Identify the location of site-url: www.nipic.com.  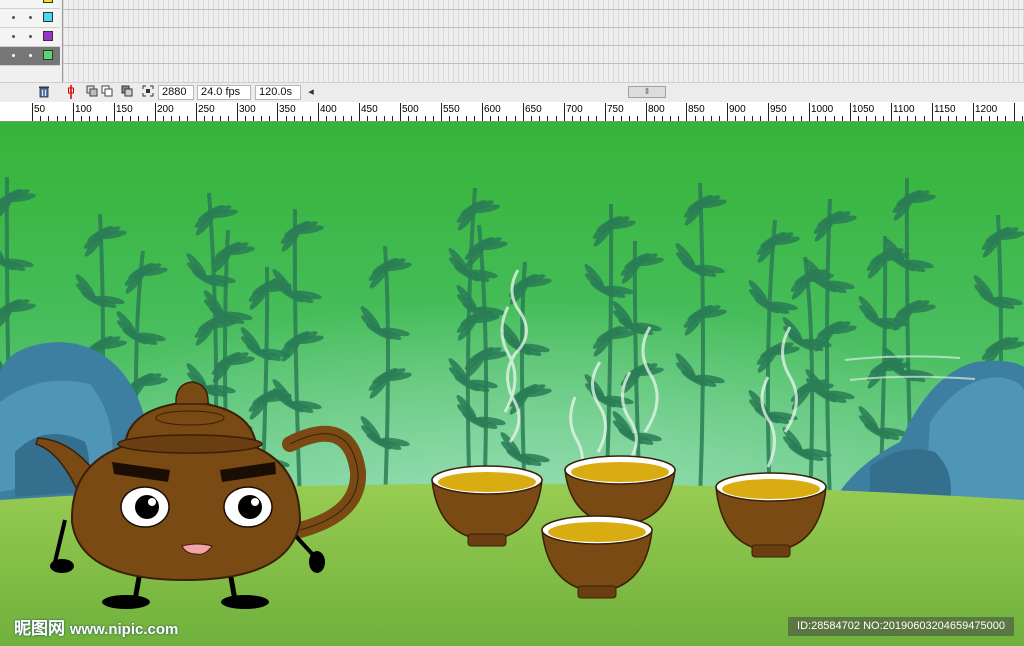
(124, 629).